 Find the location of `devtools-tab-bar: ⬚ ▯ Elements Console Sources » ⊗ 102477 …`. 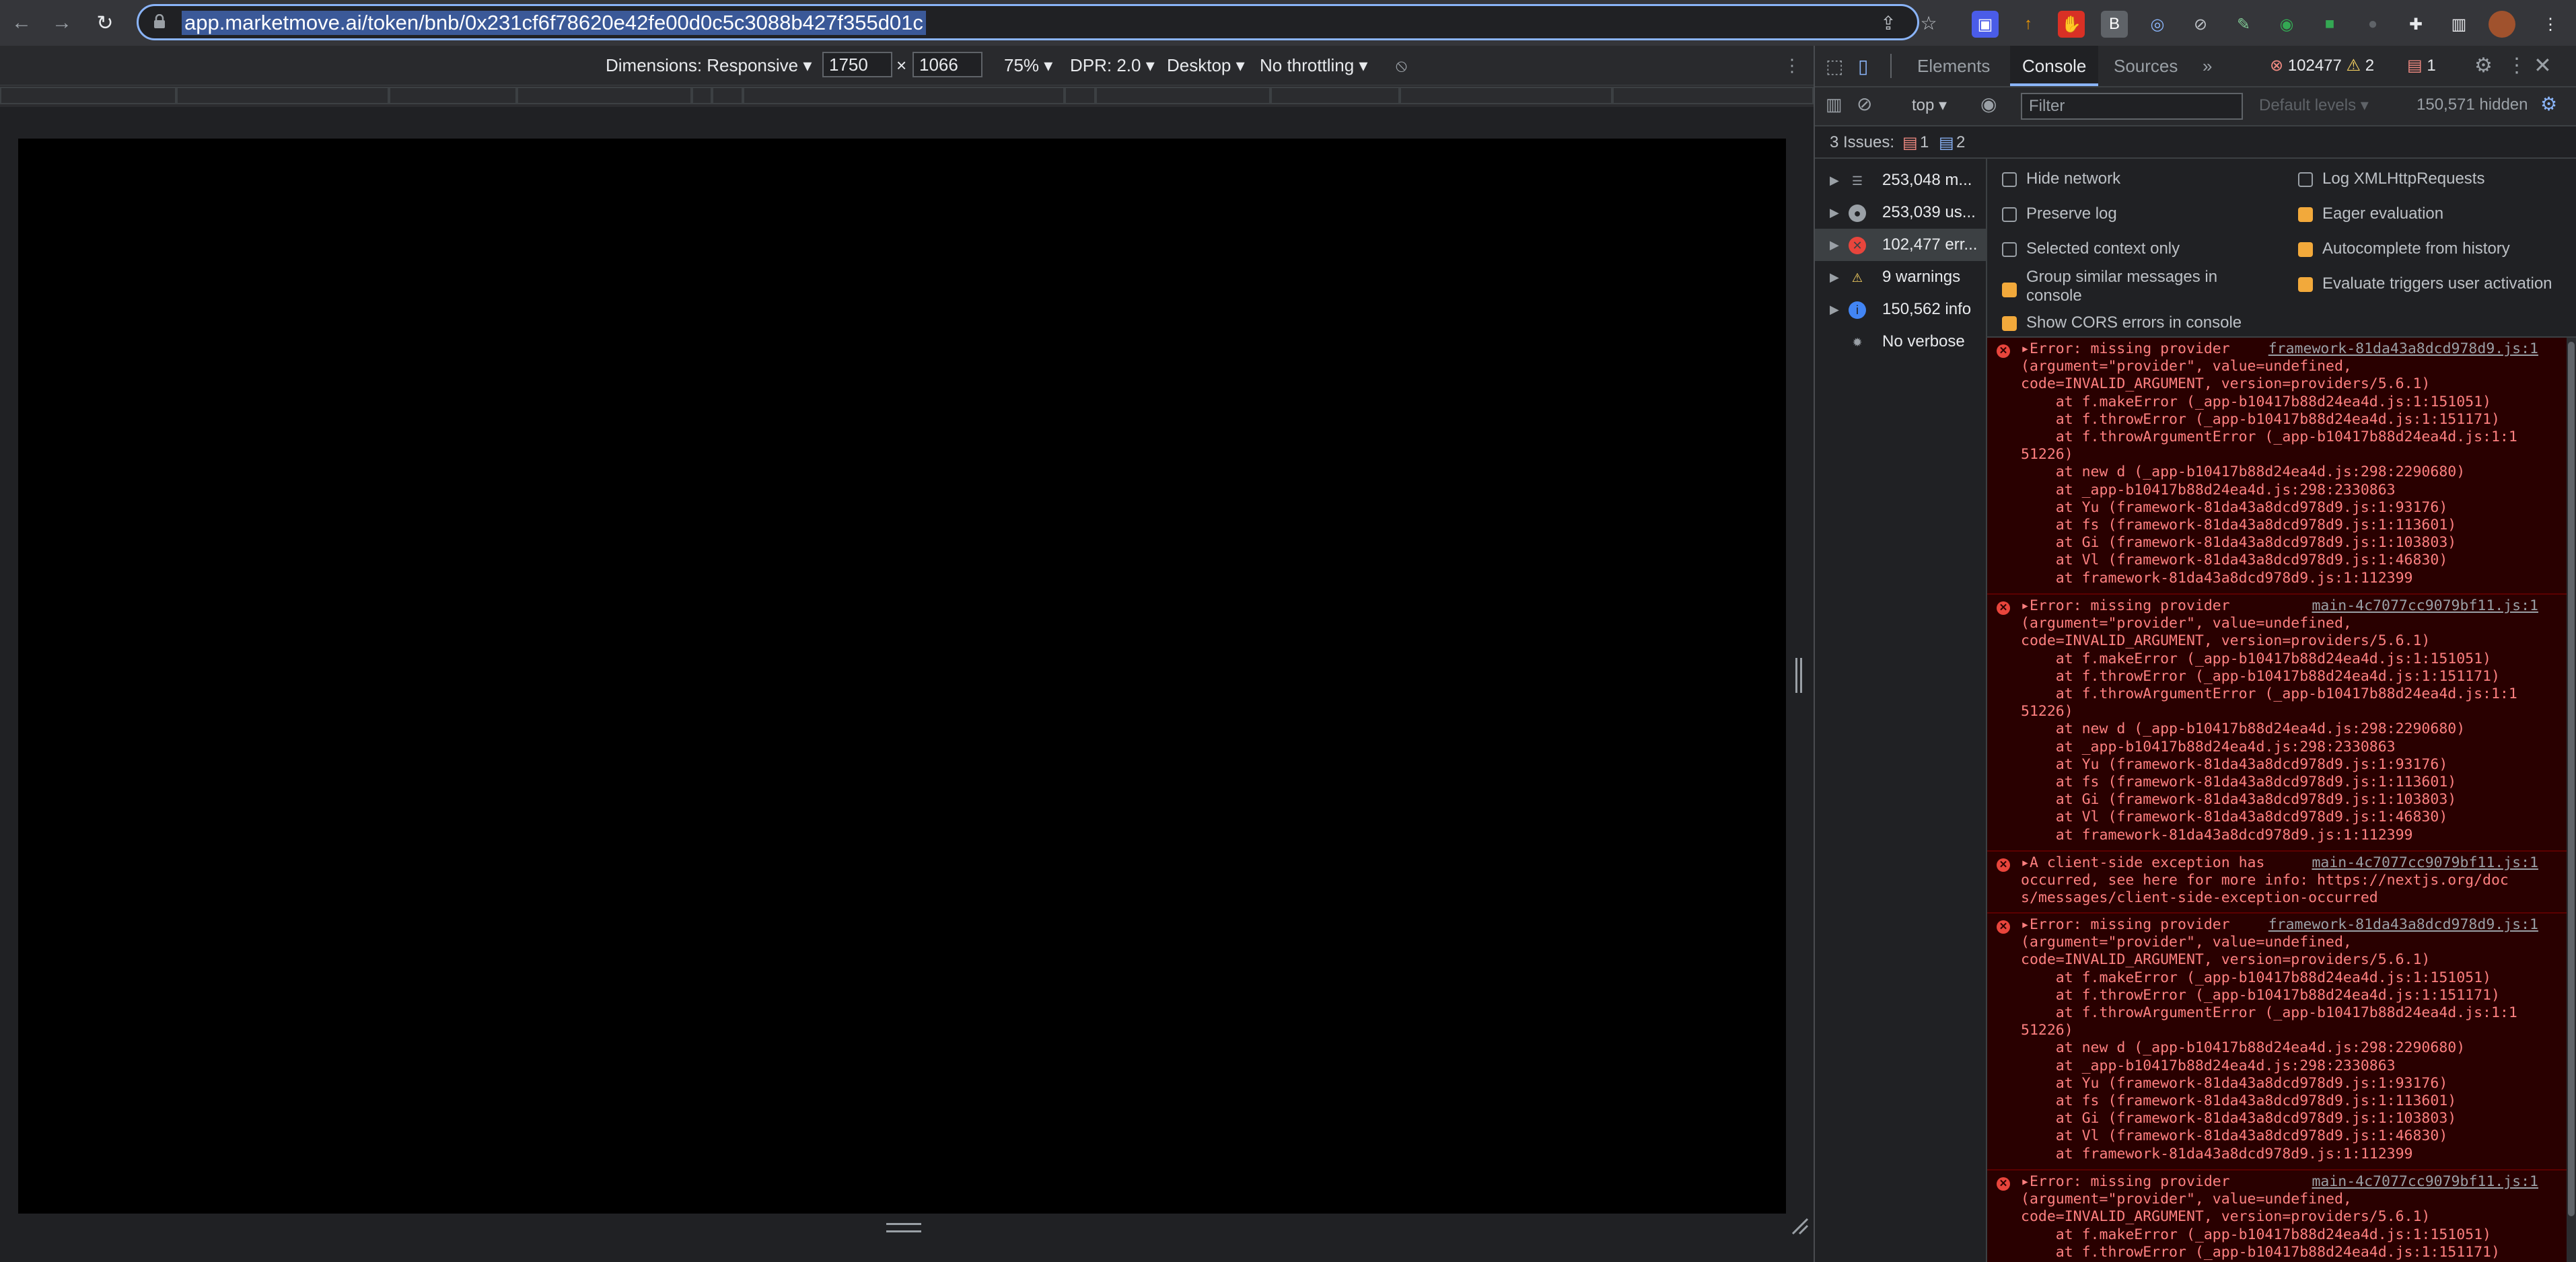

devtools-tab-bar: ⬚ ▯ Elements Console Sources » ⊗ 102477 … is located at coordinates (2195, 66).